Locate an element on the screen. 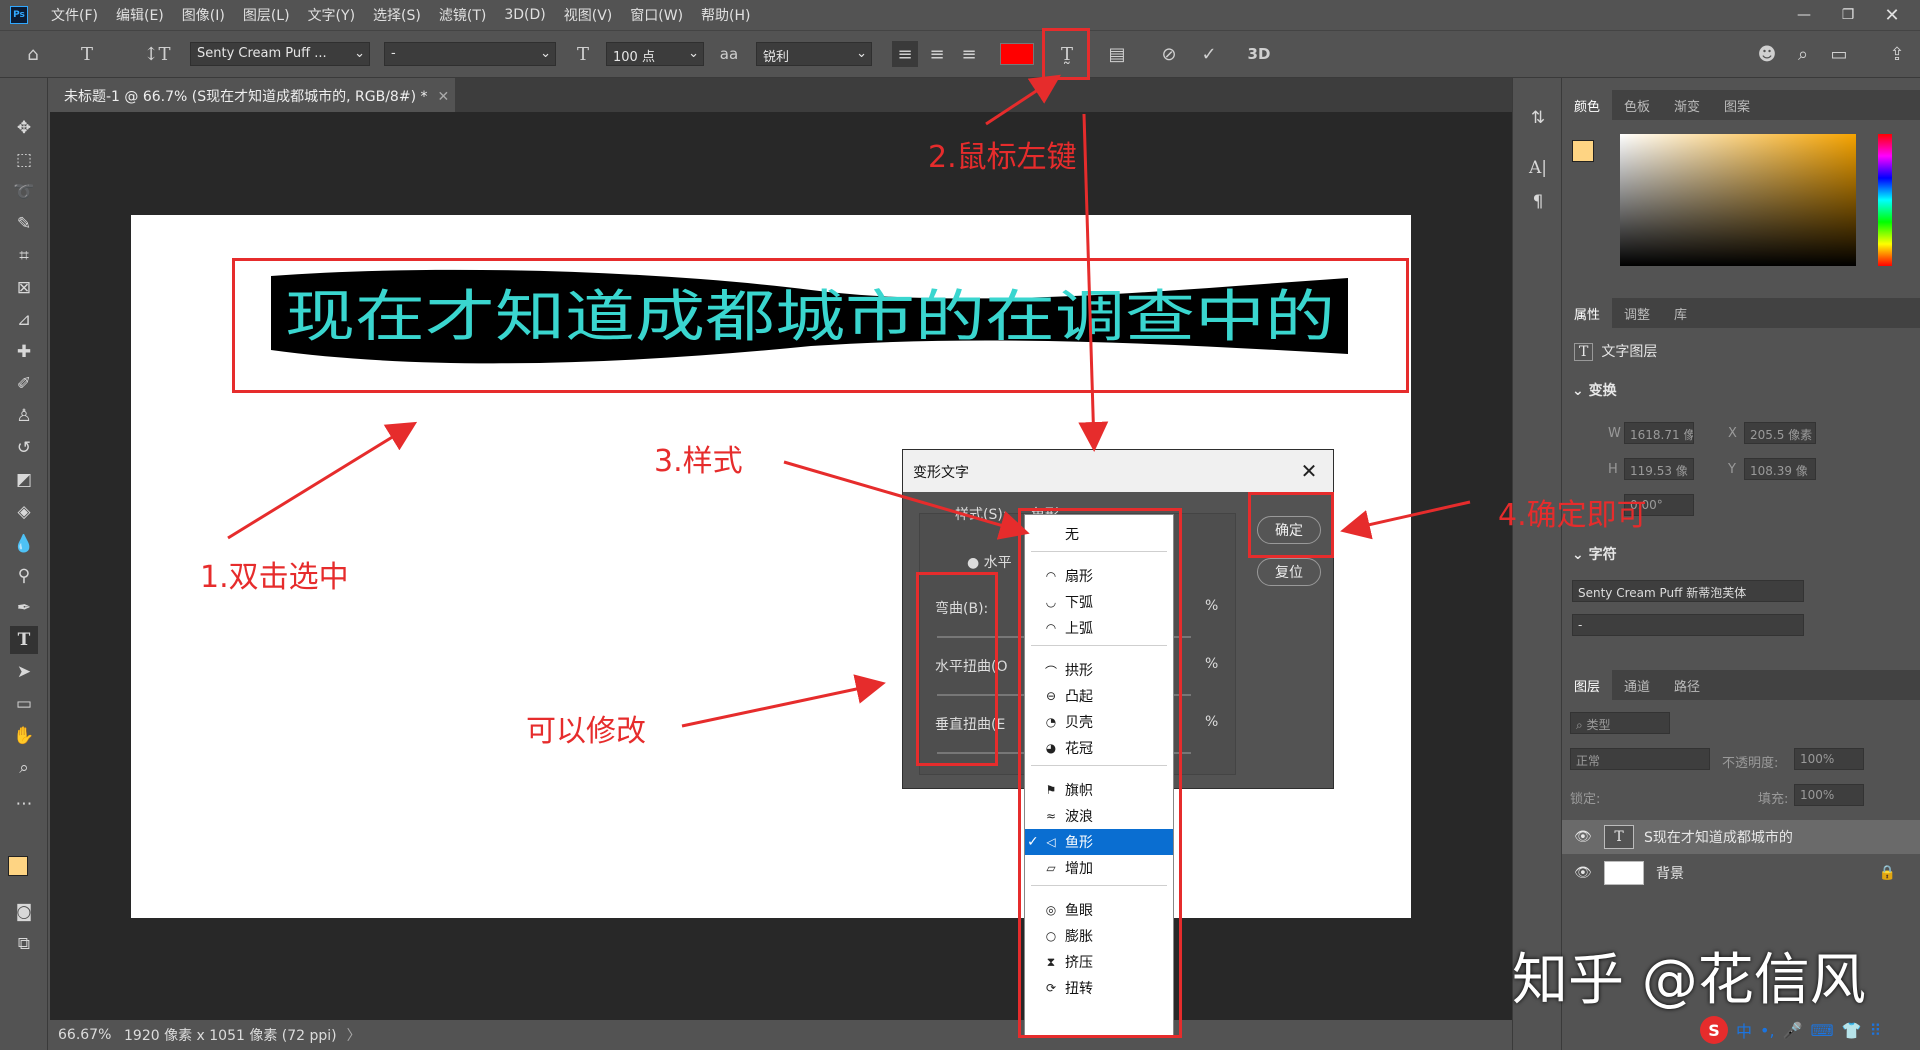 The height and width of the screenshot is (1050, 1920). search-icon: ⌕ is located at coordinates (1803, 54).